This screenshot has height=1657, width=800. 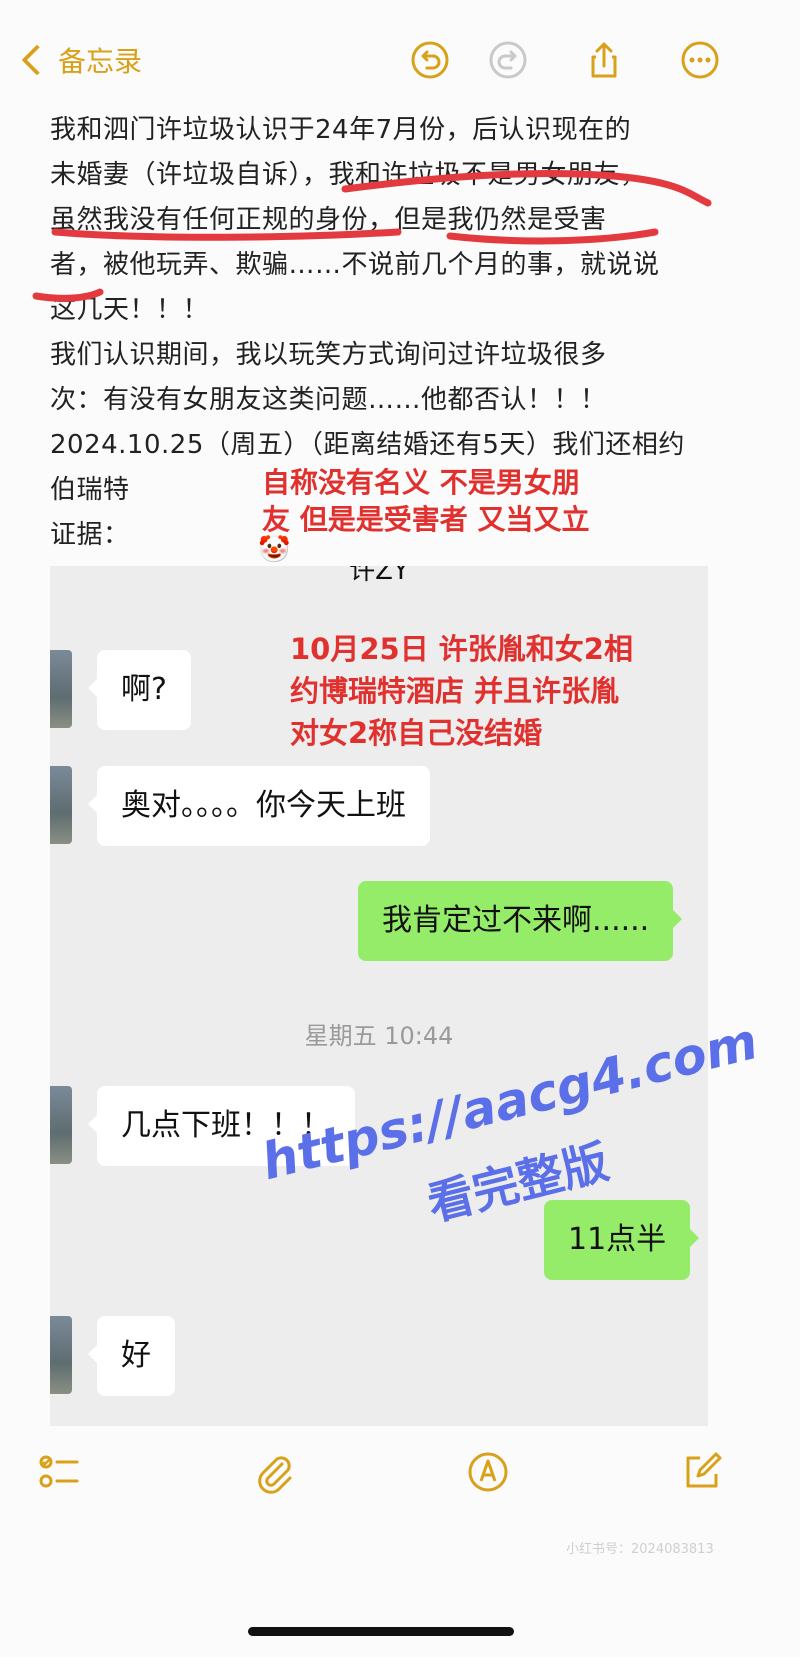 I want to click on paperclip-icon, so click(x=274, y=1472).